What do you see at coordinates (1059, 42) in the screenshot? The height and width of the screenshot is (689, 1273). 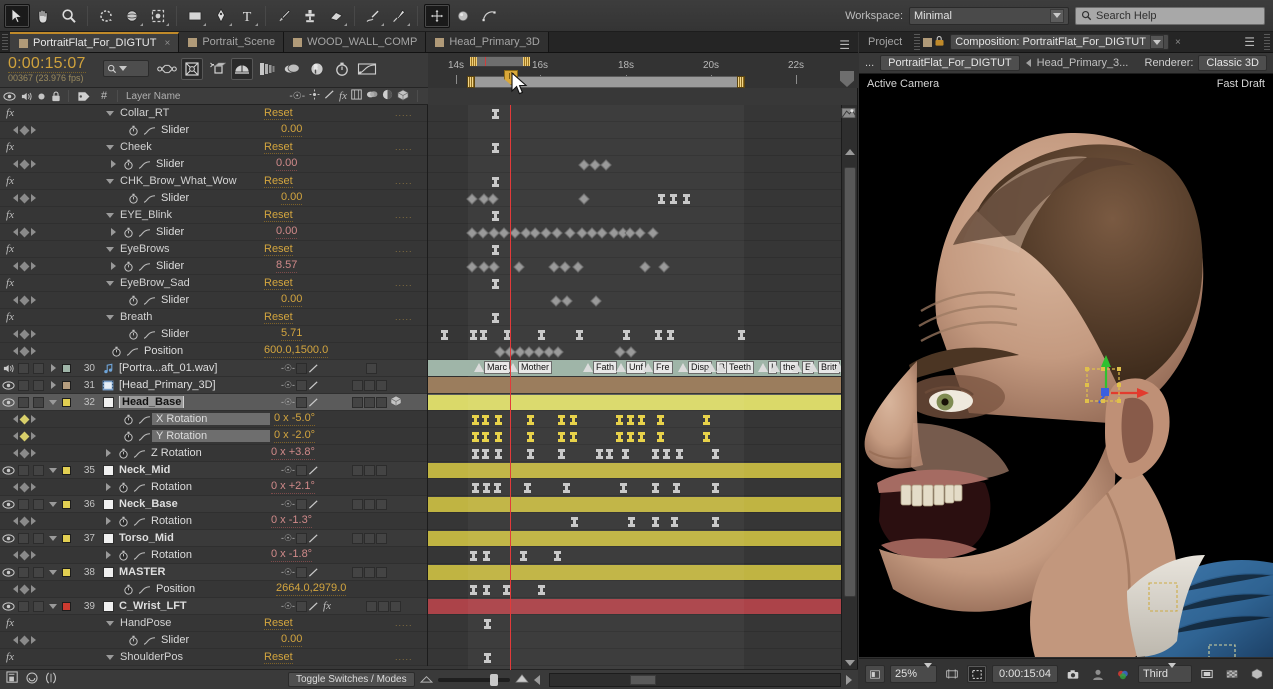 I see `composition-dropdown: Composition: PortraitFlat_For_DIGTUT` at bounding box center [1059, 42].